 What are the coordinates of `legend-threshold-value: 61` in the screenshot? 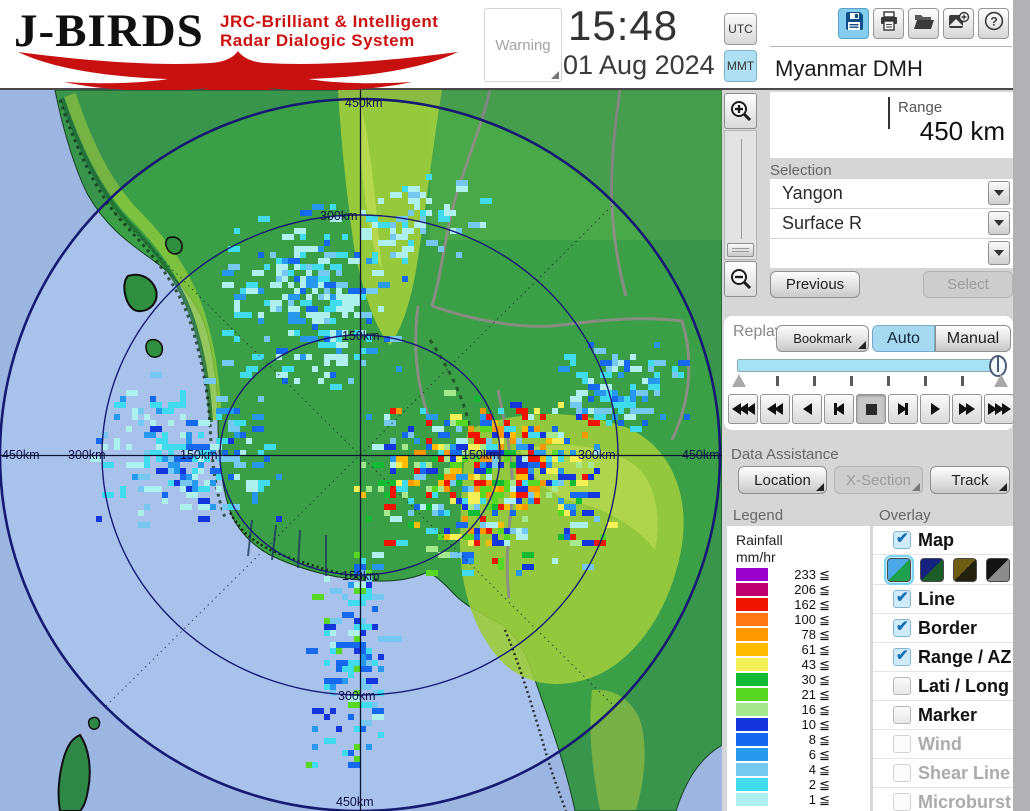 It's located at (808, 649).